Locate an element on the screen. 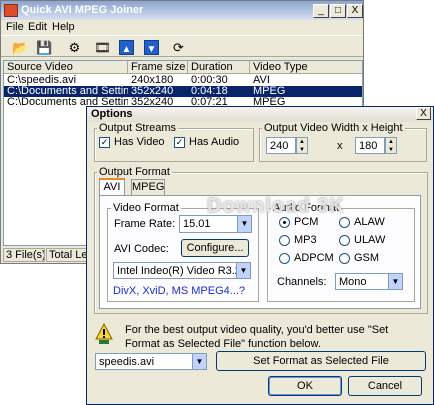  menu-help: Help is located at coordinates (63, 27).